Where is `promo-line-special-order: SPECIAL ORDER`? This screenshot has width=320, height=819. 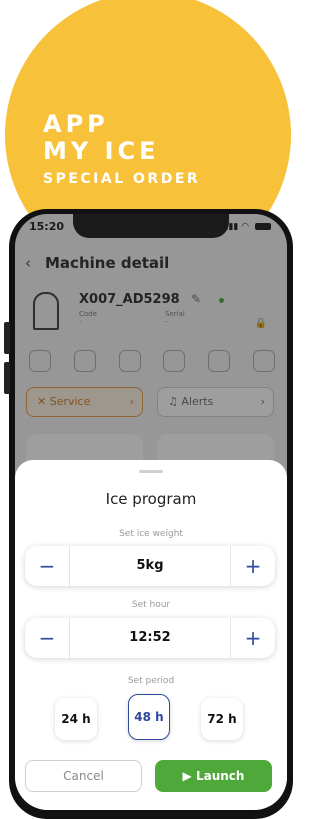 promo-line-special-order: SPECIAL ORDER is located at coordinates (122, 179).